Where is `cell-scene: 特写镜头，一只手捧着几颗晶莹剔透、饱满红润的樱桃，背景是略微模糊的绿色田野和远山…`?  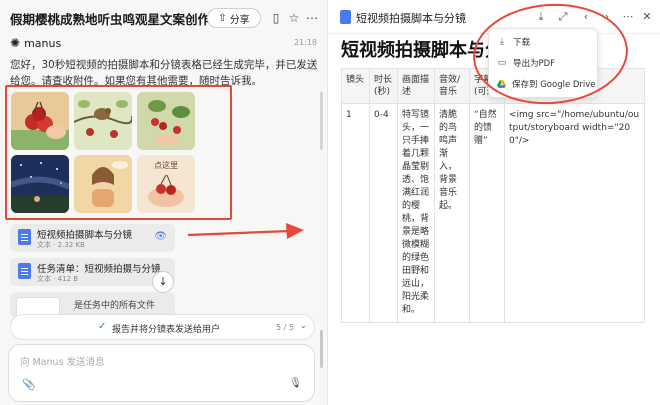 cell-scene: 特写镜头，一只手捧着几颗晶莹剔透、饱满红润的樱桃，背景是略微模糊的绿色田野和远山… is located at coordinates (416, 213).